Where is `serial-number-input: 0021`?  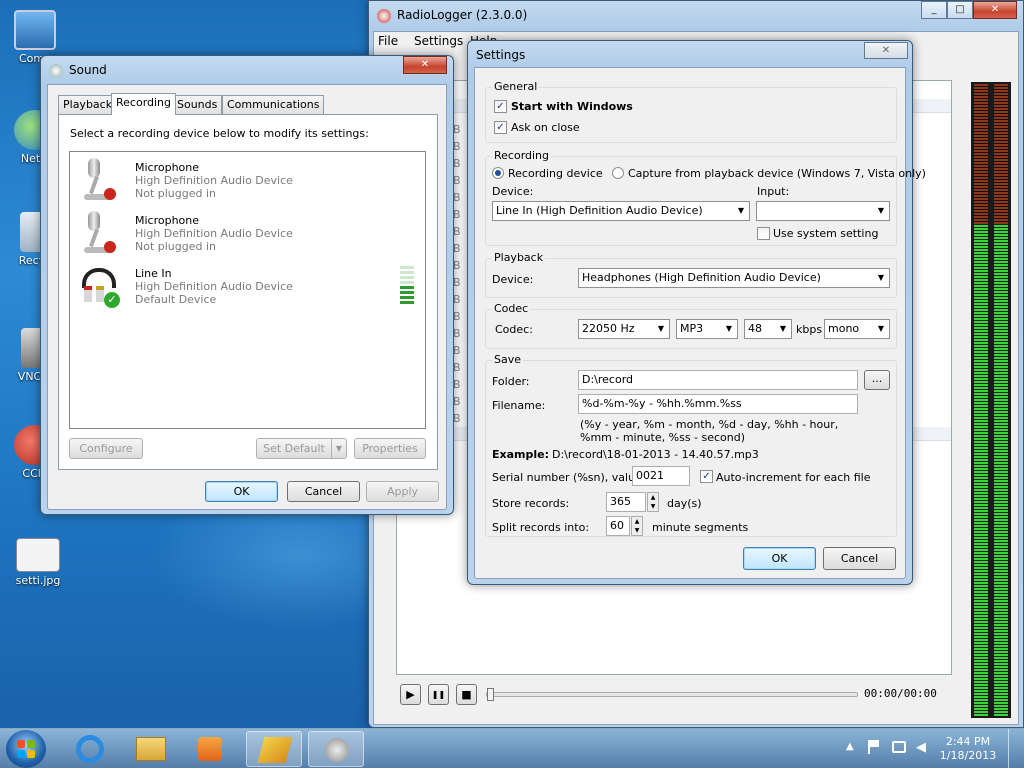 serial-number-input: 0021 is located at coordinates (661, 476).